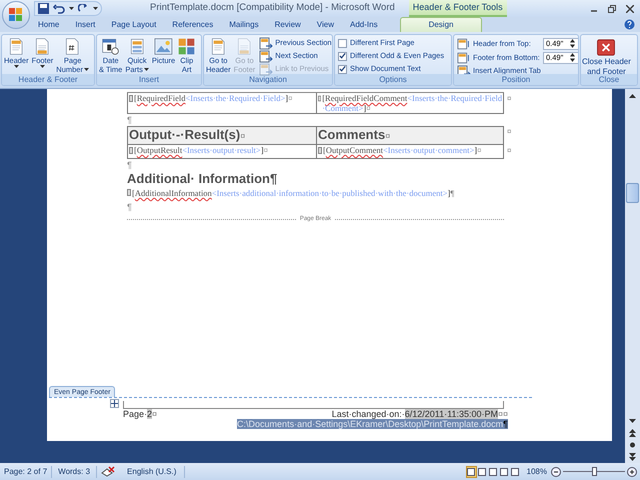  What do you see at coordinates (293, 193) in the screenshot?
I see `field-text: [AdditionalInformation<Inserts·additional·information·to·be·published·with·the·document>]¶` at bounding box center [293, 193].